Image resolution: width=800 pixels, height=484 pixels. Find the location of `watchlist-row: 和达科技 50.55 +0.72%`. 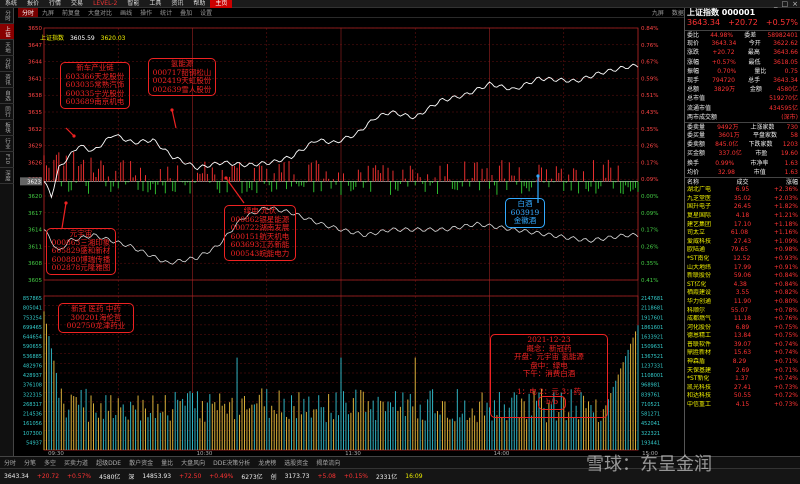

watchlist-row: 和达科技 50.55 +0.72% is located at coordinates (742, 396).